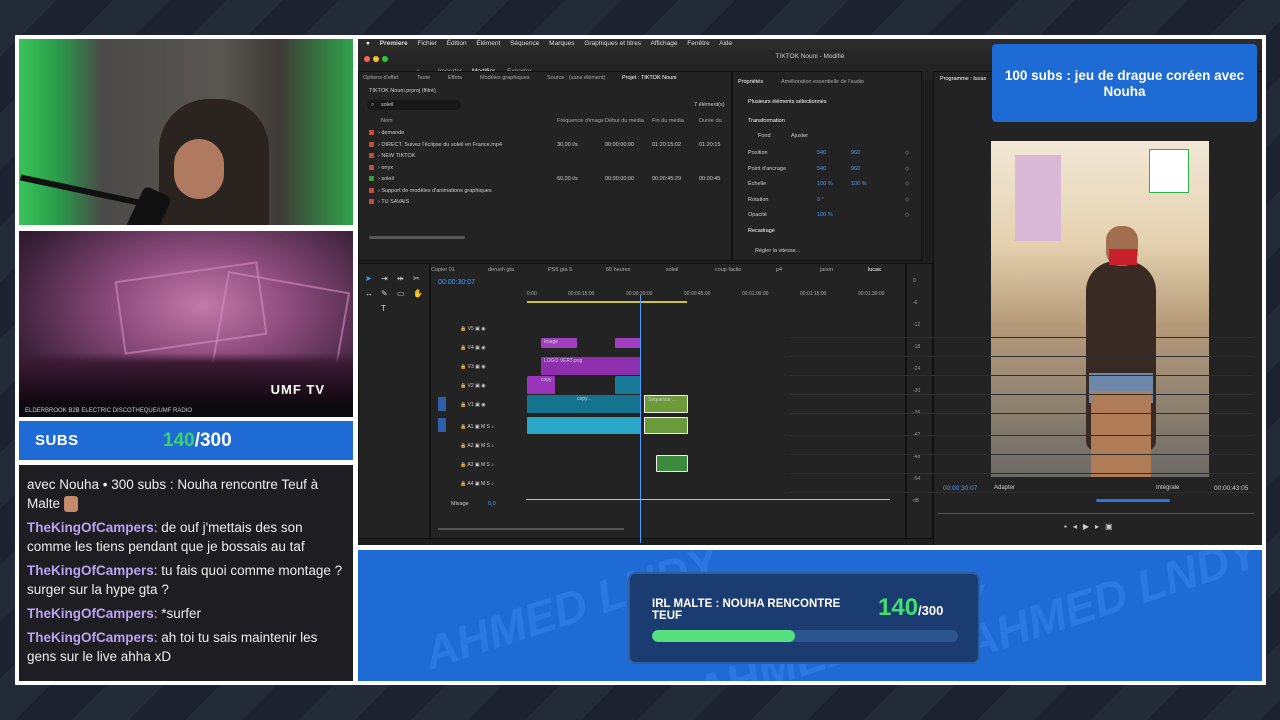 The image size is (1280, 720). I want to click on track-label-audio: 🔒 A1 ▣ M S ♪, so click(477, 427).